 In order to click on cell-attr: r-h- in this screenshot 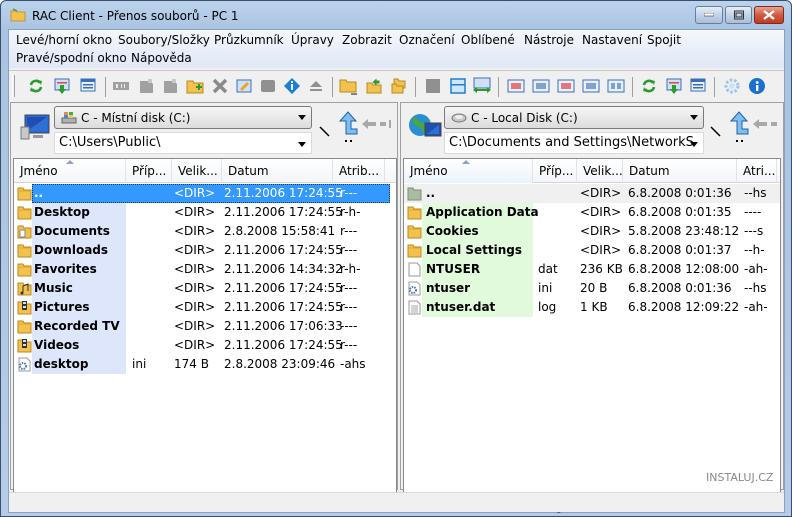, I will do `click(350, 212)`.